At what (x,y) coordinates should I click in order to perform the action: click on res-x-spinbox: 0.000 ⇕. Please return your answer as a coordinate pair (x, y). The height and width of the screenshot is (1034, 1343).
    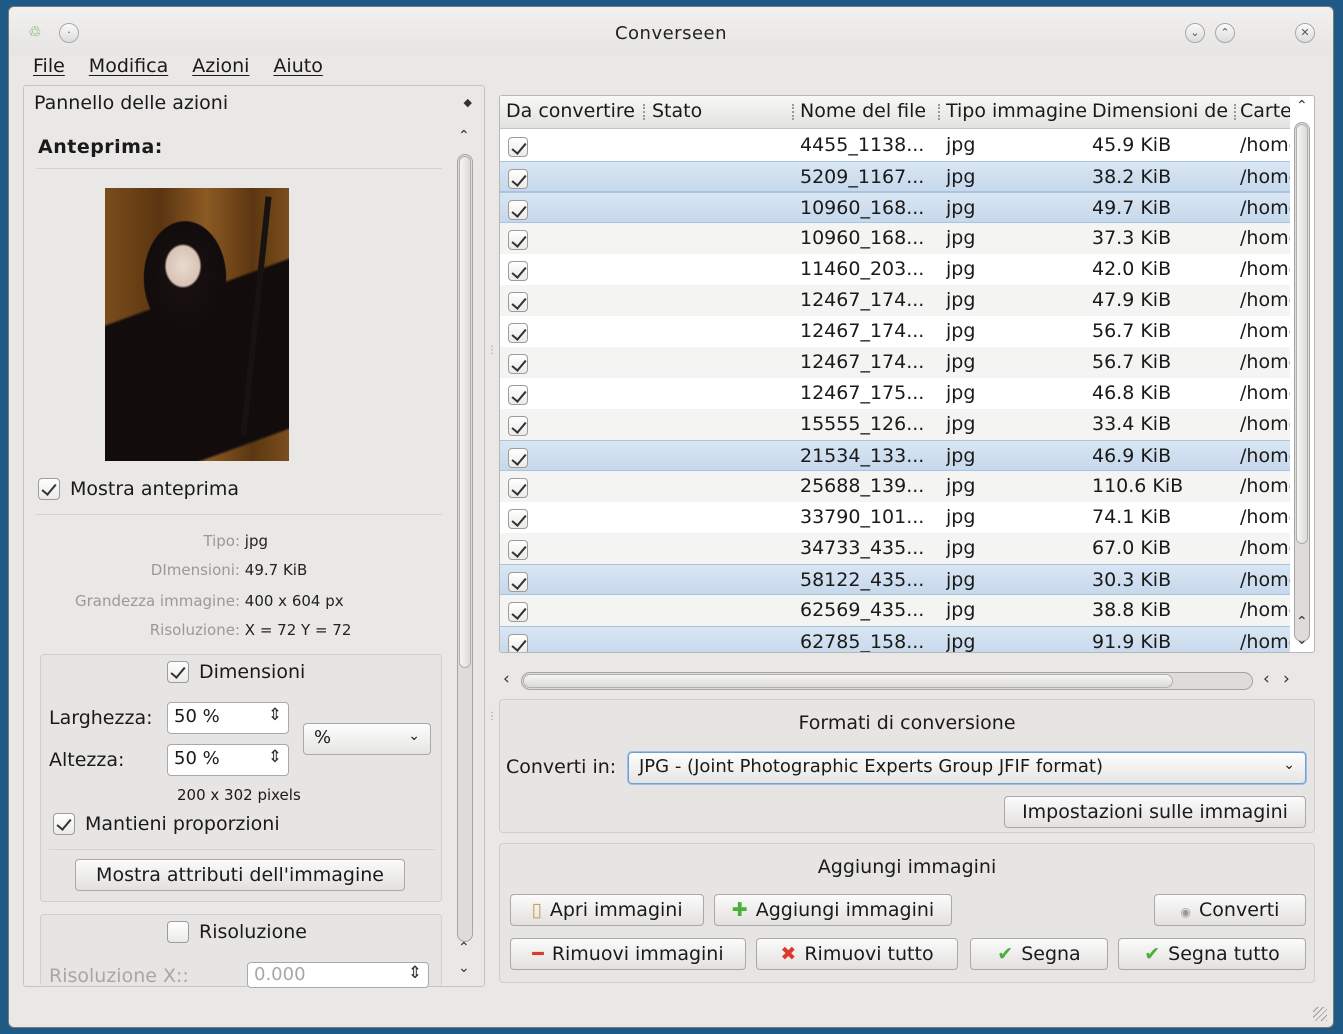
    Looking at the image, I should click on (338, 975).